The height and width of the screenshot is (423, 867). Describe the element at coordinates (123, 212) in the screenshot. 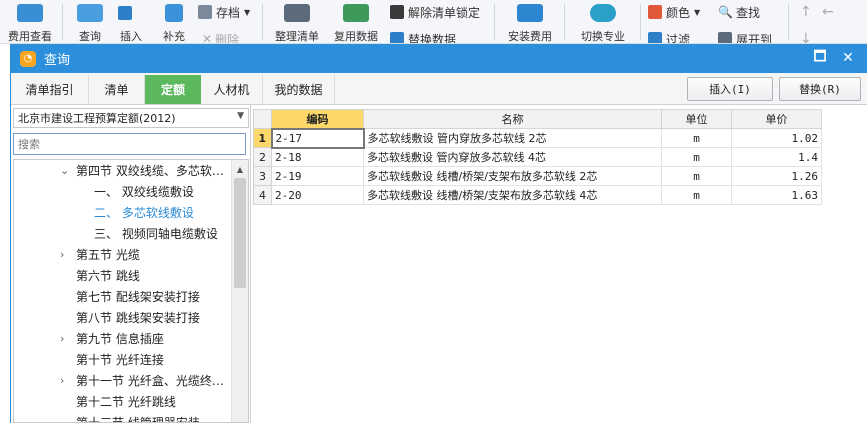

I see `tree-item-selected: 二、 多芯软线敷设` at that location.